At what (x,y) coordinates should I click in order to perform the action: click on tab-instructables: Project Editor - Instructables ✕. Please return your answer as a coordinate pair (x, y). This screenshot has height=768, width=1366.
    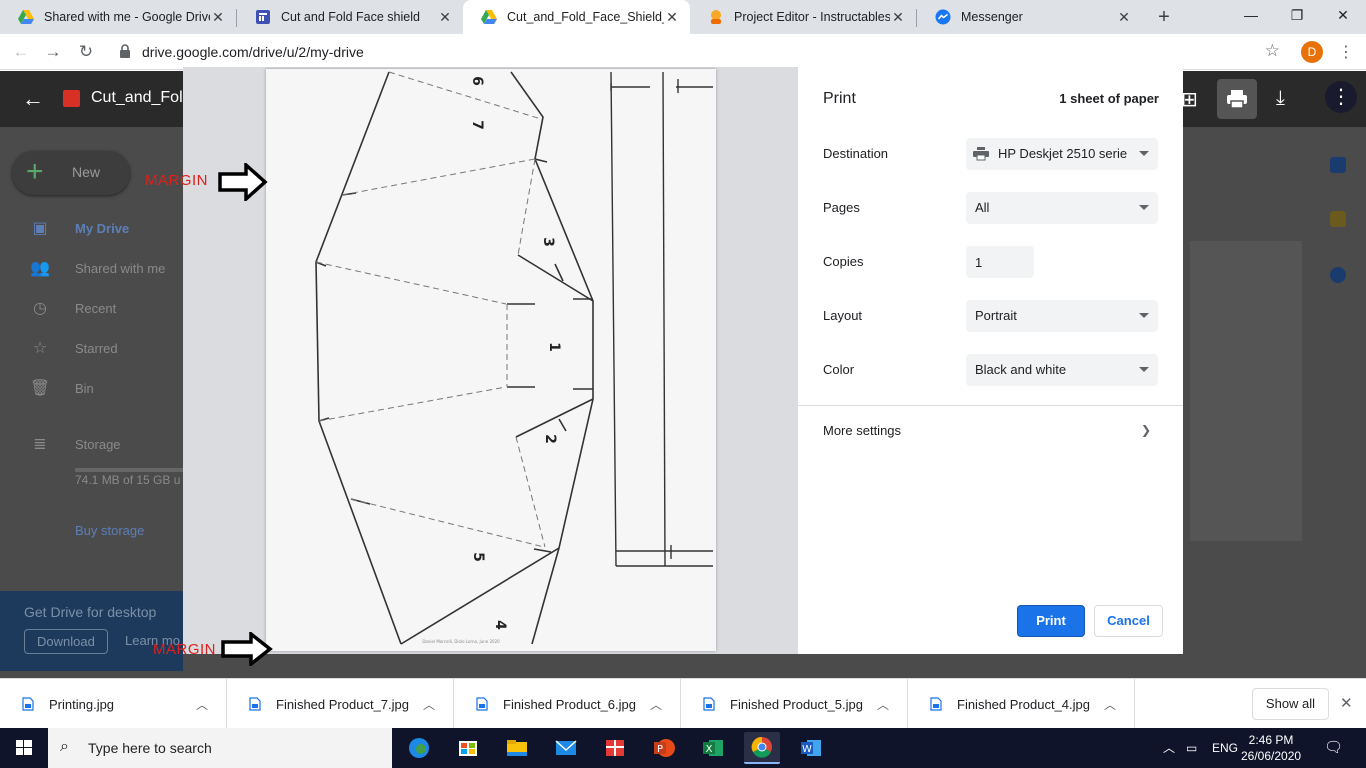
    Looking at the image, I should click on (803, 17).